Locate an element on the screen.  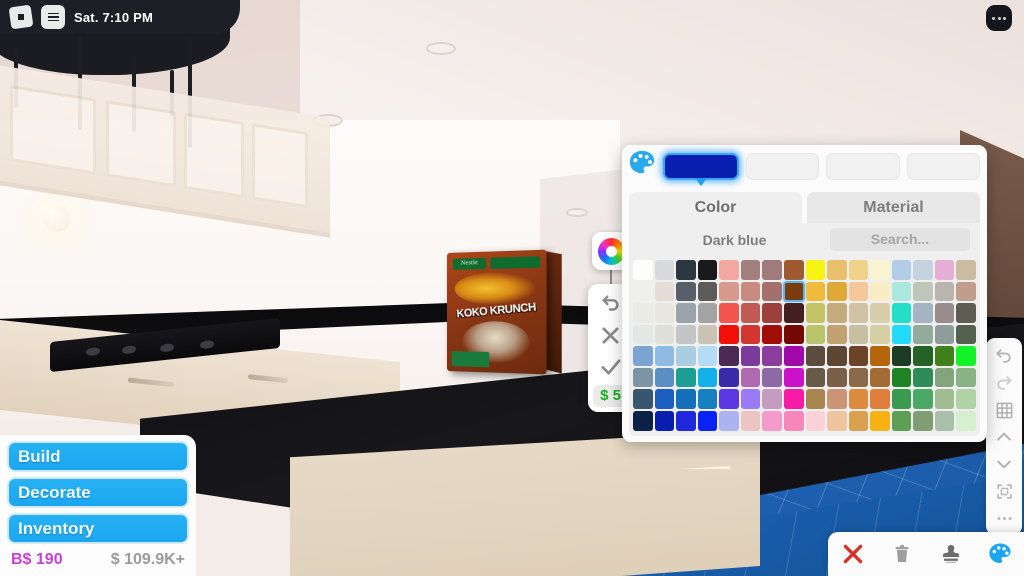
stamp-icon is located at coordinates (951, 554).